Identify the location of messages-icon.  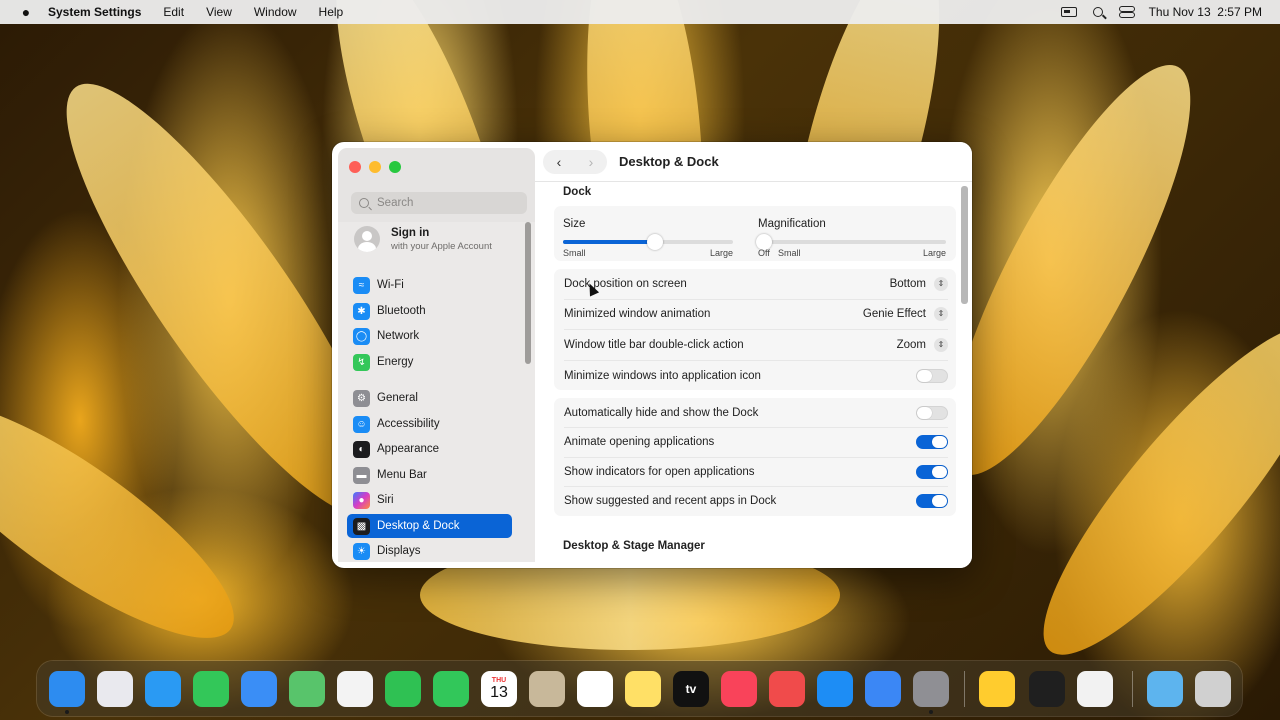
(211, 689).